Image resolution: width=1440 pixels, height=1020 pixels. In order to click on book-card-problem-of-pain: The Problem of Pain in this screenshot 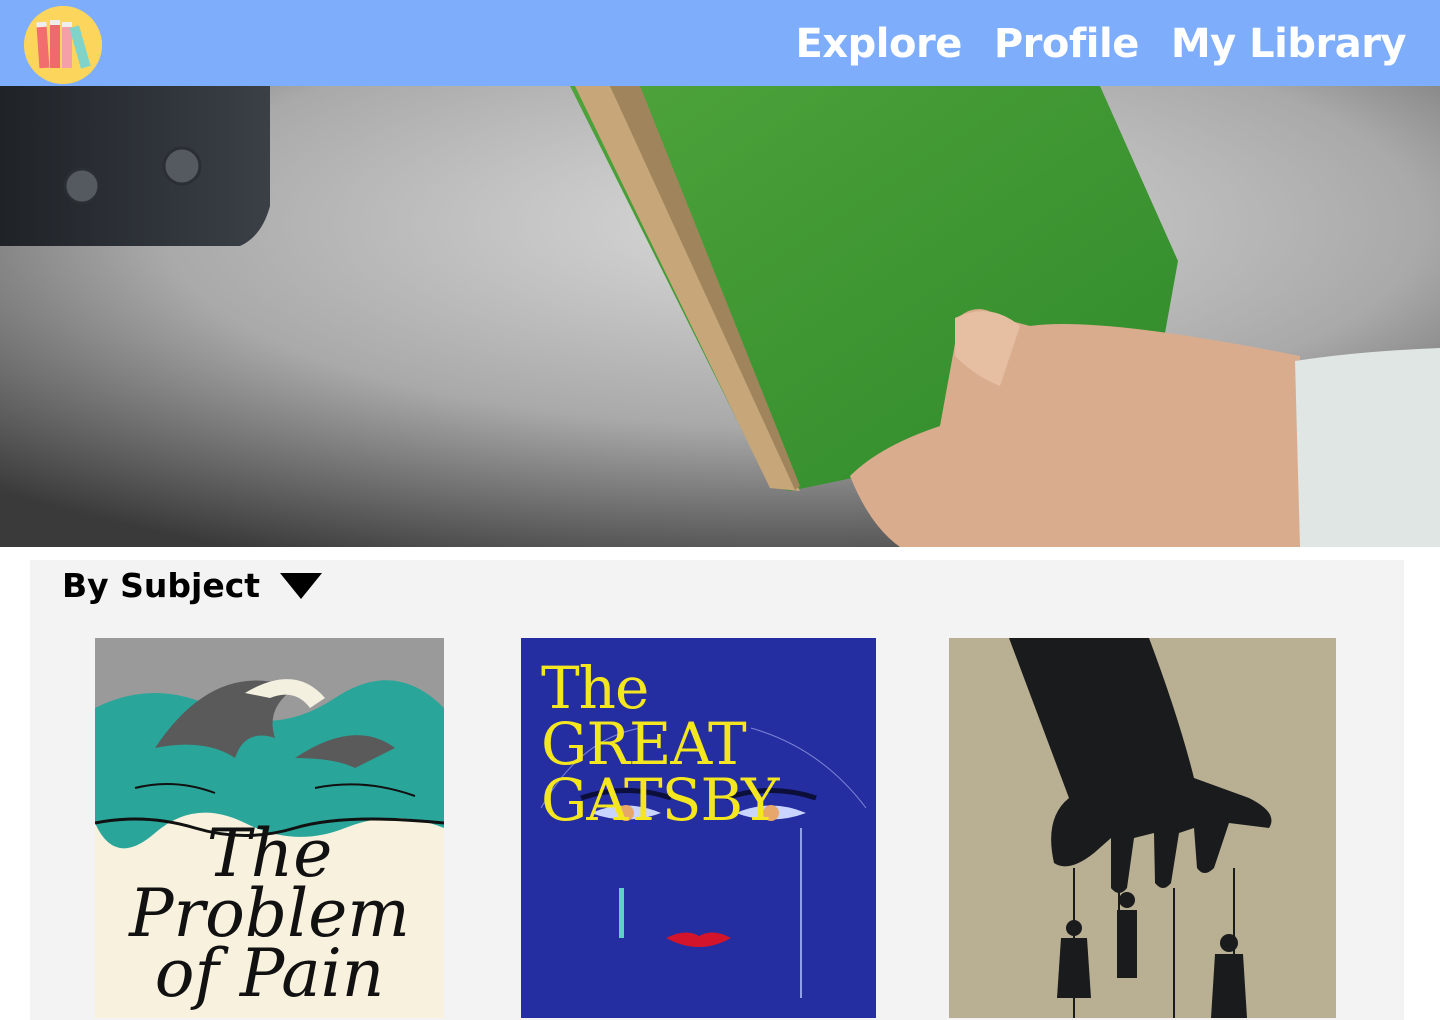, I will do `click(269, 828)`.